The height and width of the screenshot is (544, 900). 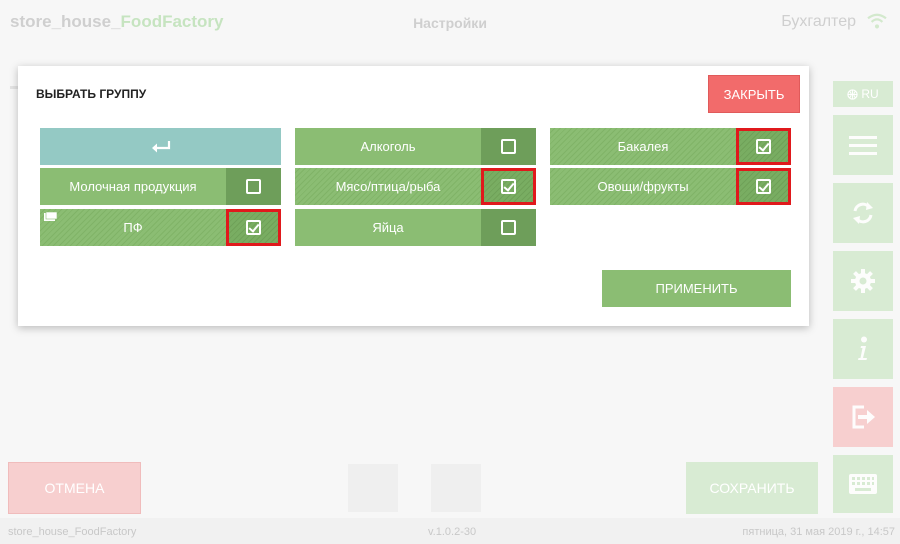 I want to click on group-tile-alcohol: Алкоголь, so click(x=415, y=146).